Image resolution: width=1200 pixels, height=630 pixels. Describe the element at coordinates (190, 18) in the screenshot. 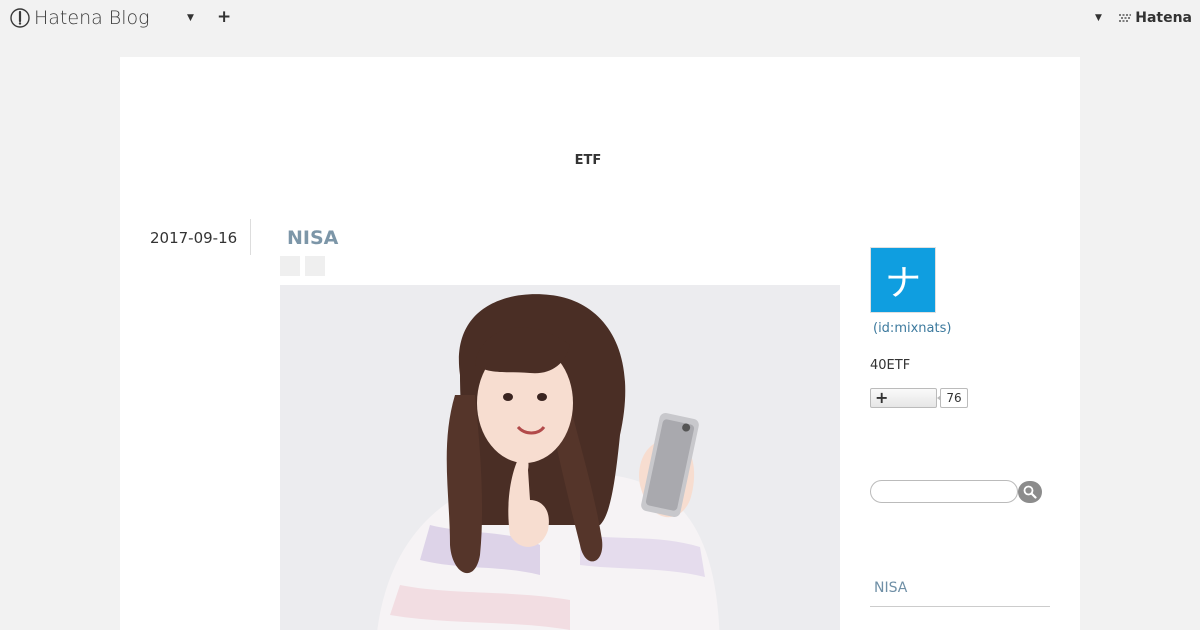

I see `blog-menu-caret-icon: ▼` at that location.